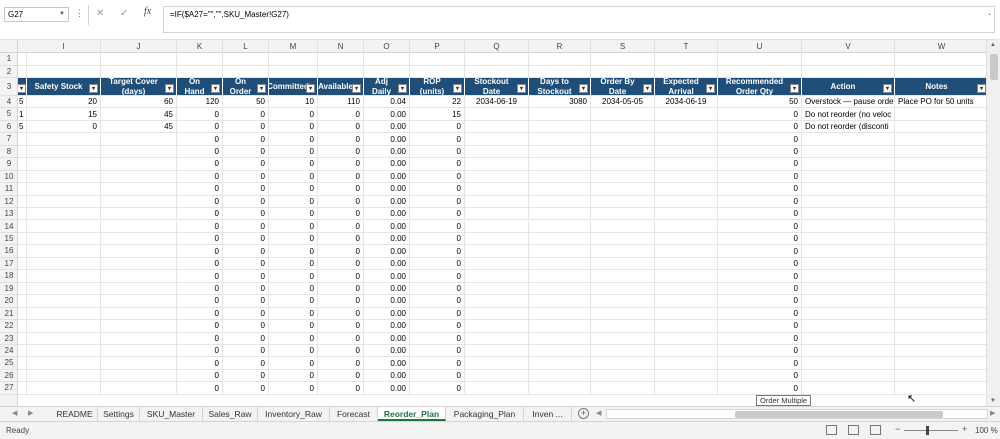 The height and width of the screenshot is (439, 1000). I want to click on column-header-p: P, so click(437, 46).